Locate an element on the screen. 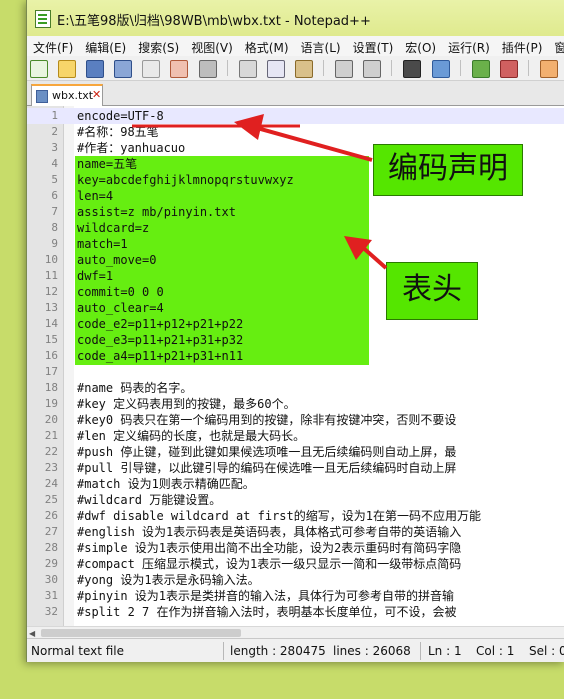  annotation-arrows is located at coordinates (260, 192).